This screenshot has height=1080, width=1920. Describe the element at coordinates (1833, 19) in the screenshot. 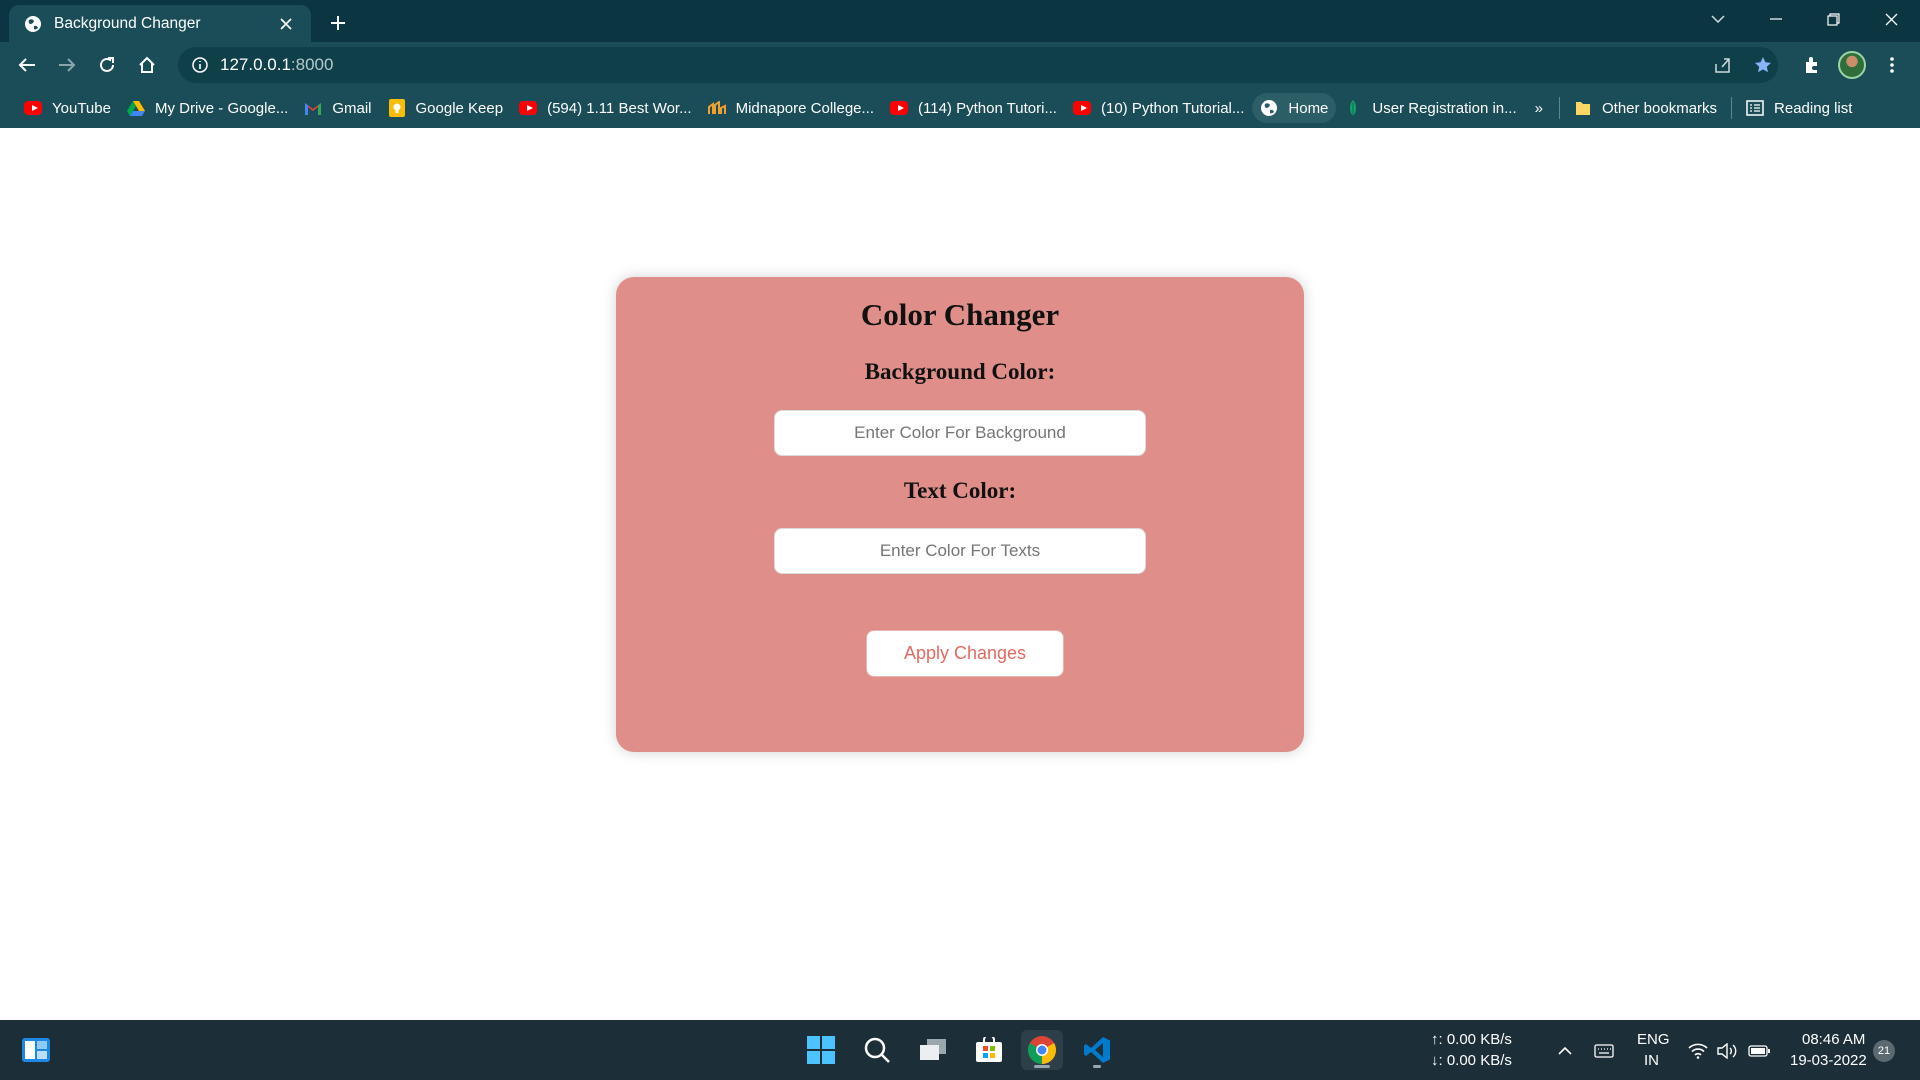

I see `restore-icon` at that location.